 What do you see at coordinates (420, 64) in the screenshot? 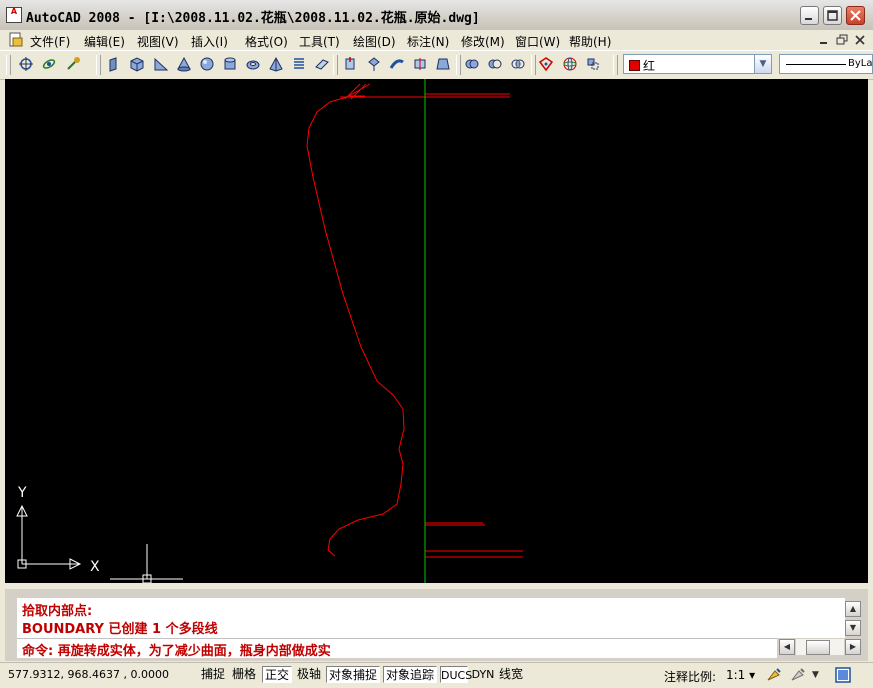
I see `revolve-icon` at bounding box center [420, 64].